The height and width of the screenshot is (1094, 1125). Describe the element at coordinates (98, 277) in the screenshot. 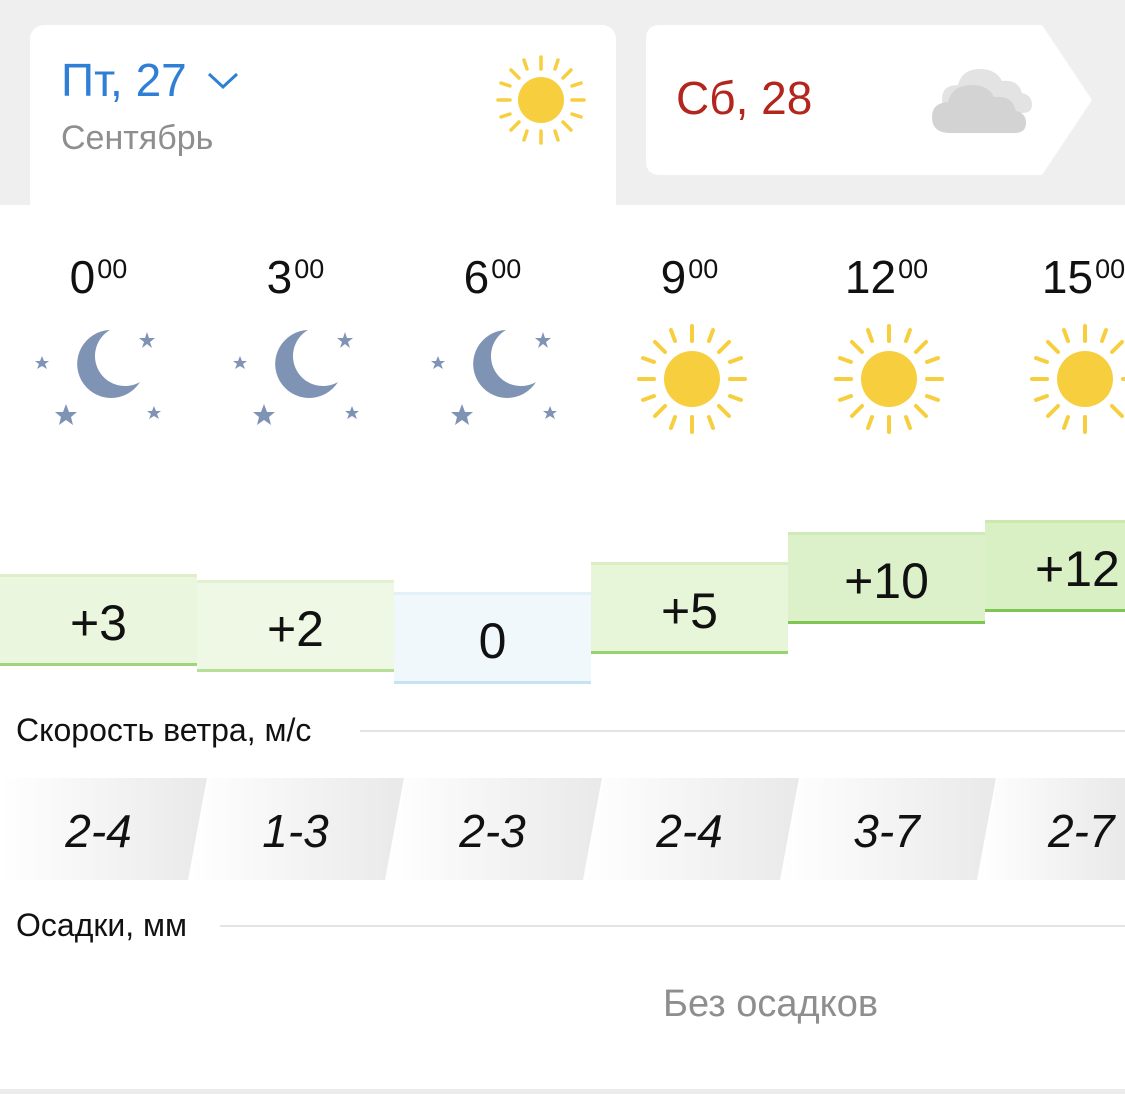

I see `hour-label: 000` at that location.